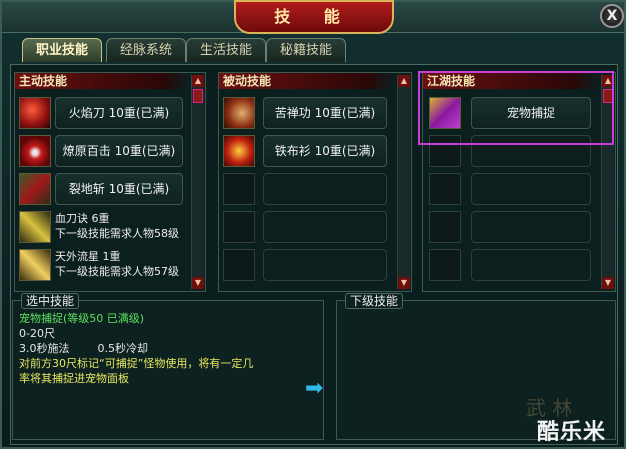  What do you see at coordinates (119, 113) in the screenshot?
I see `skill-name: 火焰刀 10重(已满)` at bounding box center [119, 113].